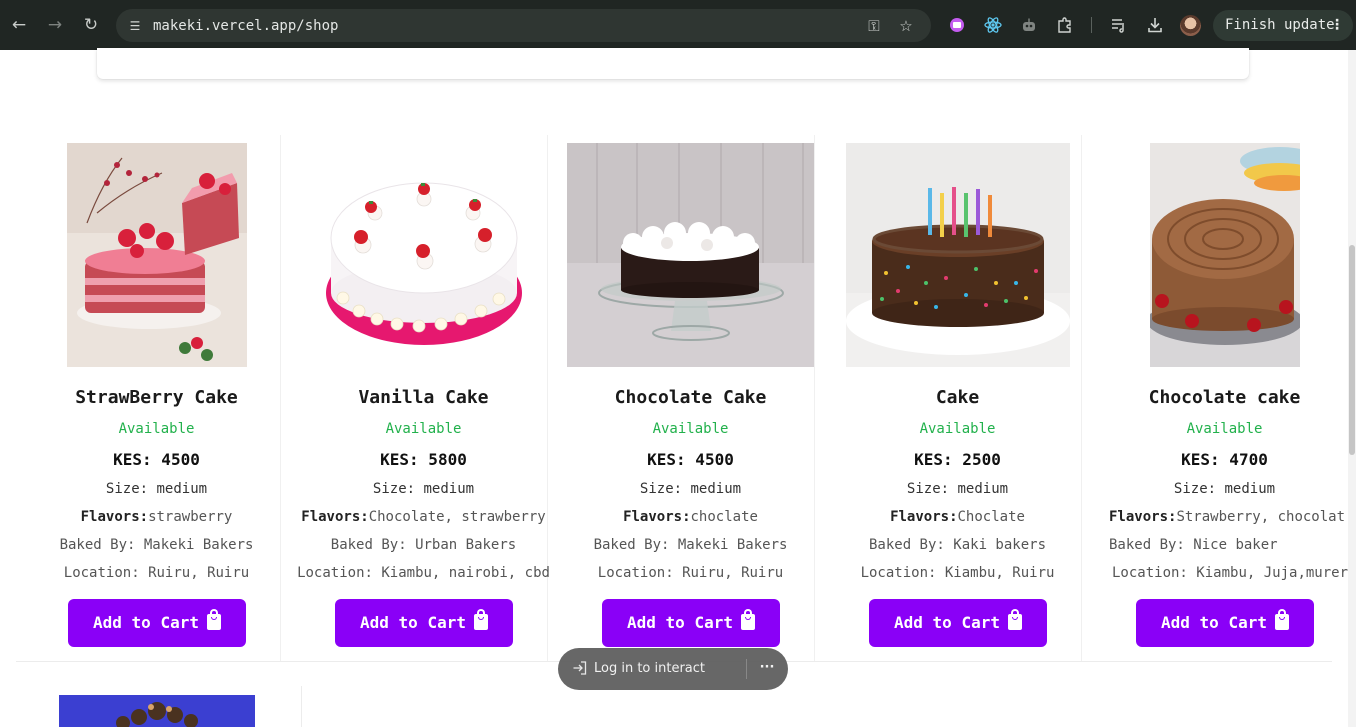 The height and width of the screenshot is (727, 1356). Describe the element at coordinates (1224, 397) in the screenshot. I see `product-title: Chocolate cake` at that location.